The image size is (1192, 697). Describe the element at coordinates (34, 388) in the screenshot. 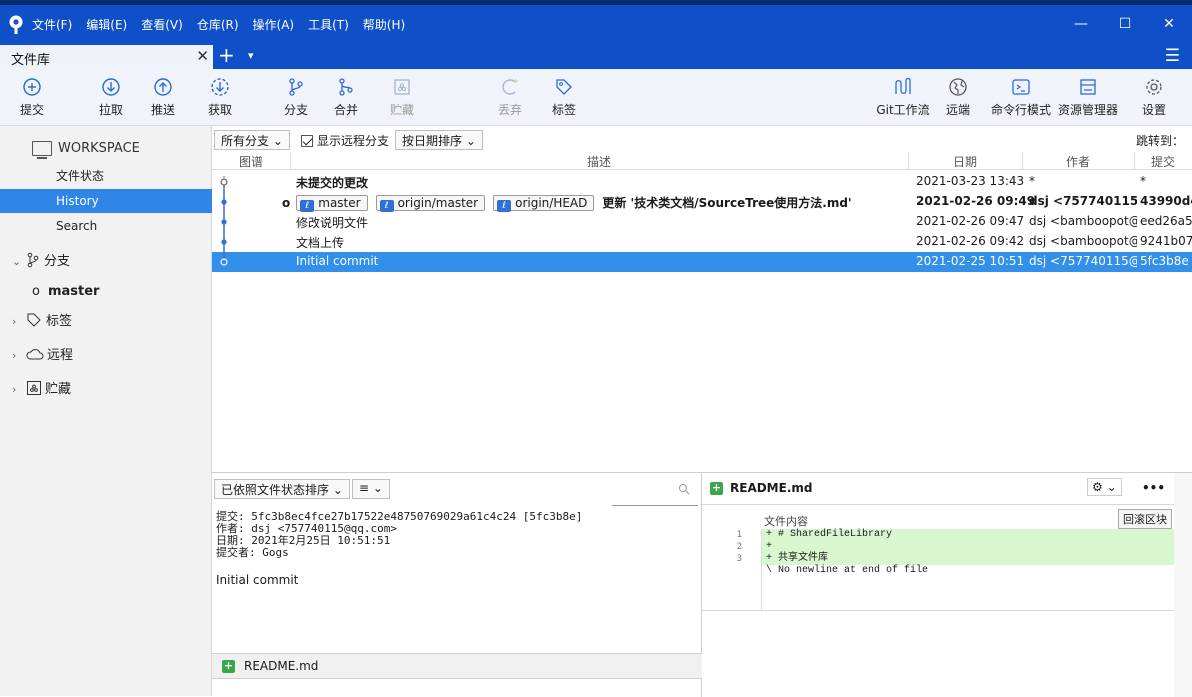

I see `stash-icon` at that location.